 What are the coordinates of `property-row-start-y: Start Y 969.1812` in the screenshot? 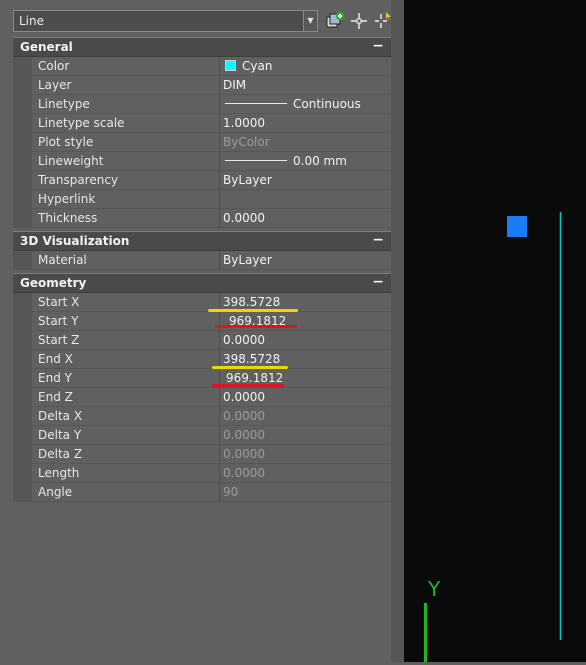 It's located at (202, 321).